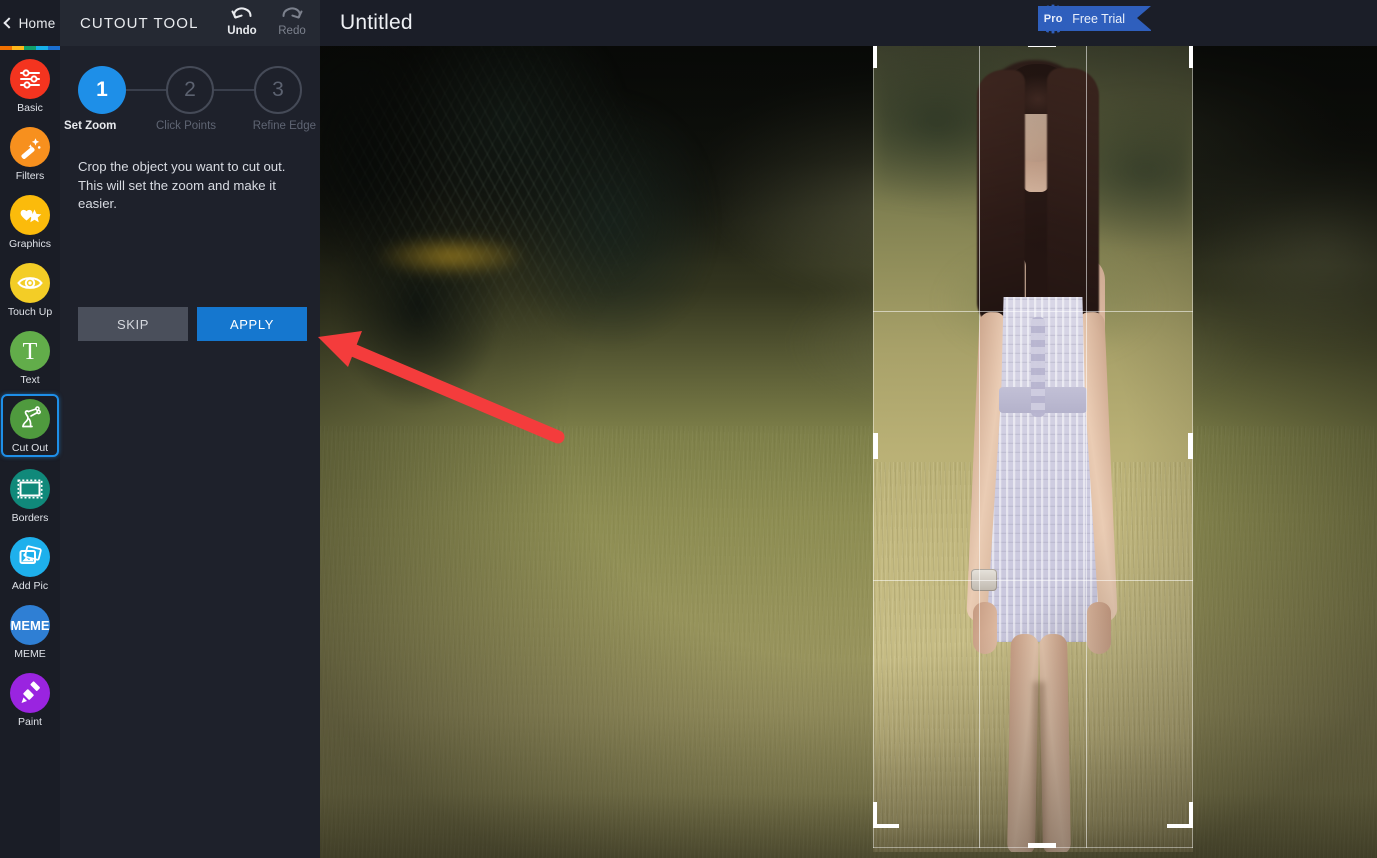 The width and height of the screenshot is (1377, 858). Describe the element at coordinates (30, 283) in the screenshot. I see `eye-icon` at that location.